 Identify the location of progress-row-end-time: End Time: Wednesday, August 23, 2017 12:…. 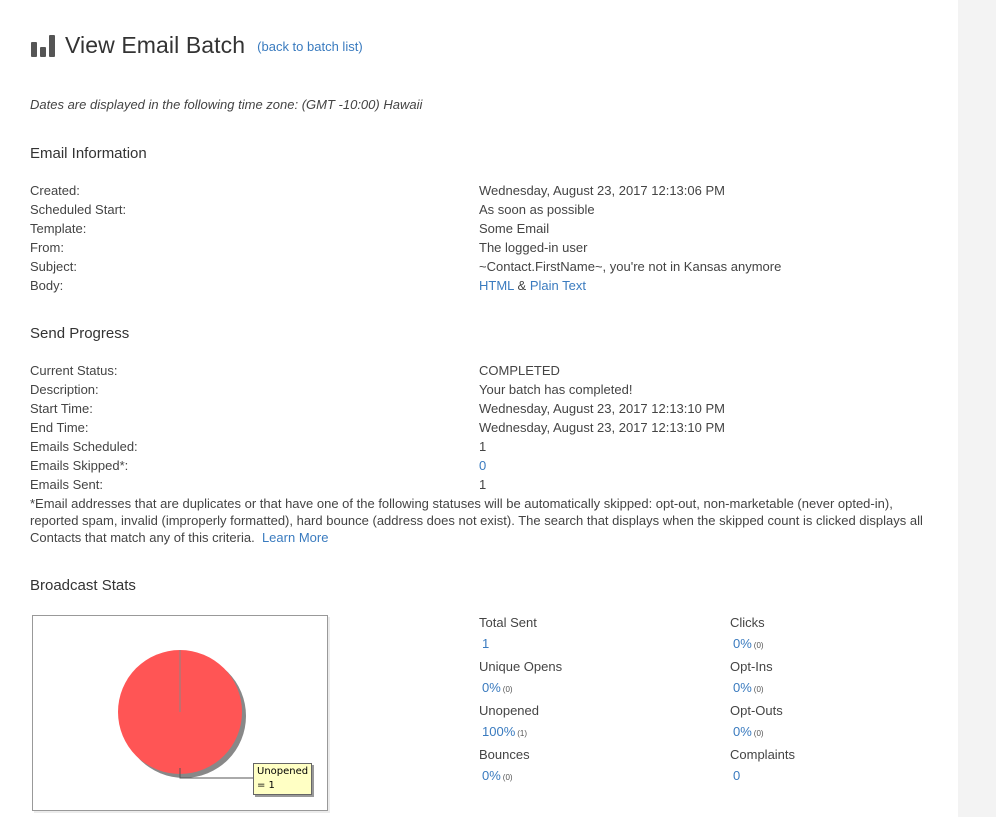
(490, 427).